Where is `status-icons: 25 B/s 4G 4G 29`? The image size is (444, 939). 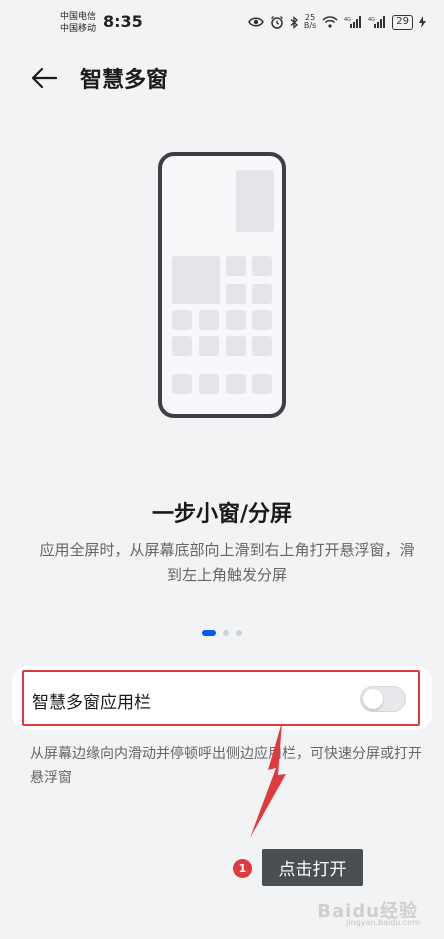 status-icons: 25 B/s 4G 4G 29 is located at coordinates (337, 22).